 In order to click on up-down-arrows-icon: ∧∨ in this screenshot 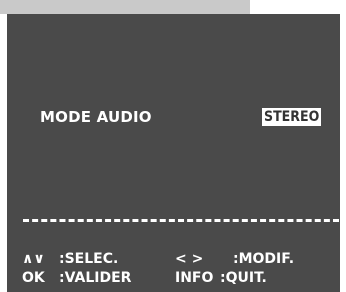, I will do `click(33, 259)`.